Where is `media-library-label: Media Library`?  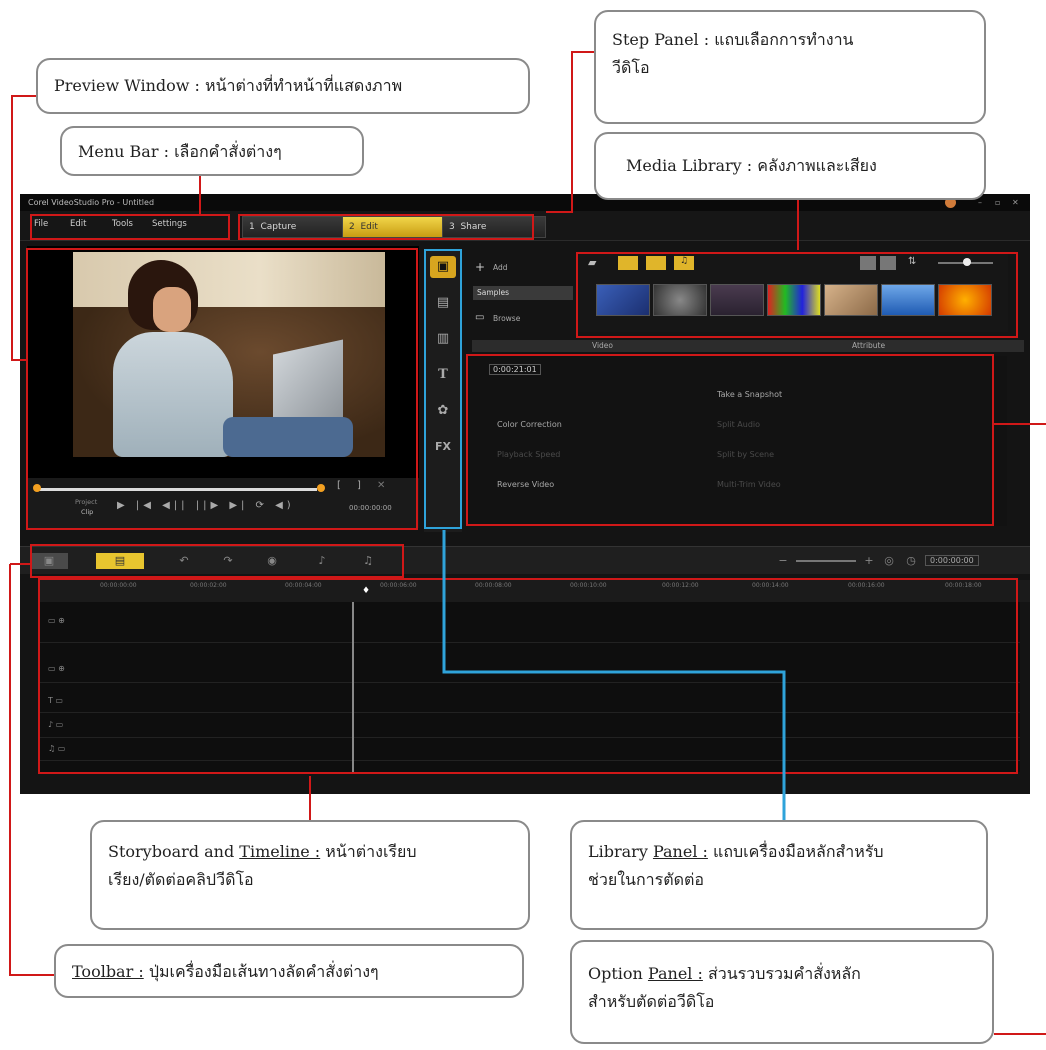
media-library-label: Media Library is located at coordinates (684, 165).